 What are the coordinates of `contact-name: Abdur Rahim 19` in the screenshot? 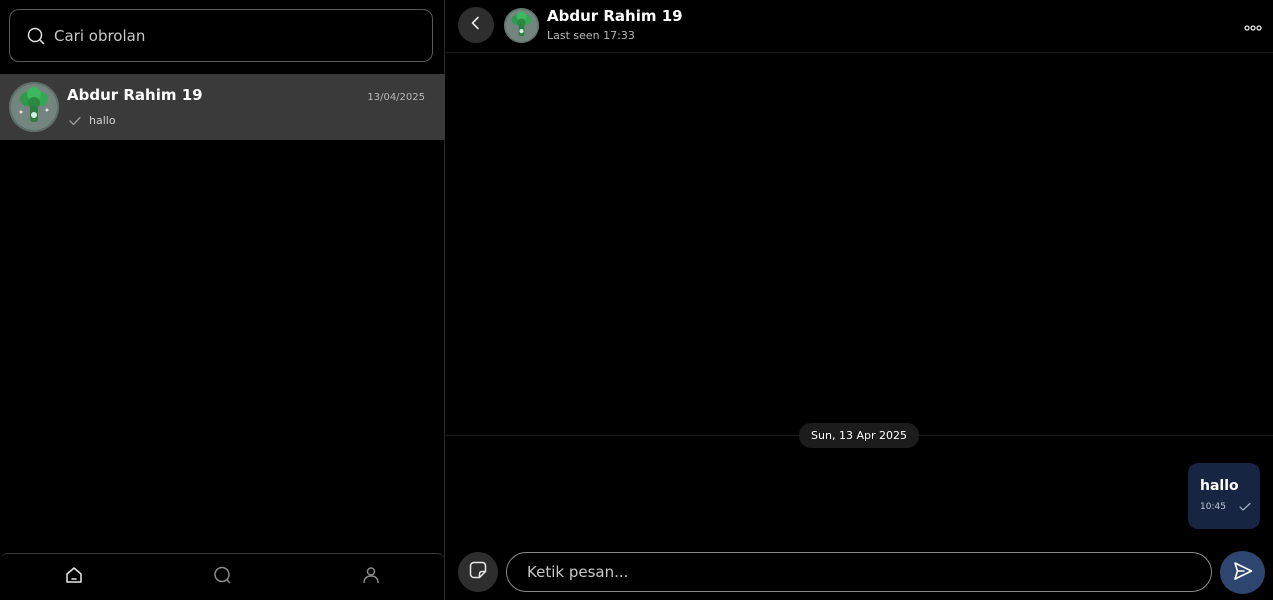 It's located at (615, 16).